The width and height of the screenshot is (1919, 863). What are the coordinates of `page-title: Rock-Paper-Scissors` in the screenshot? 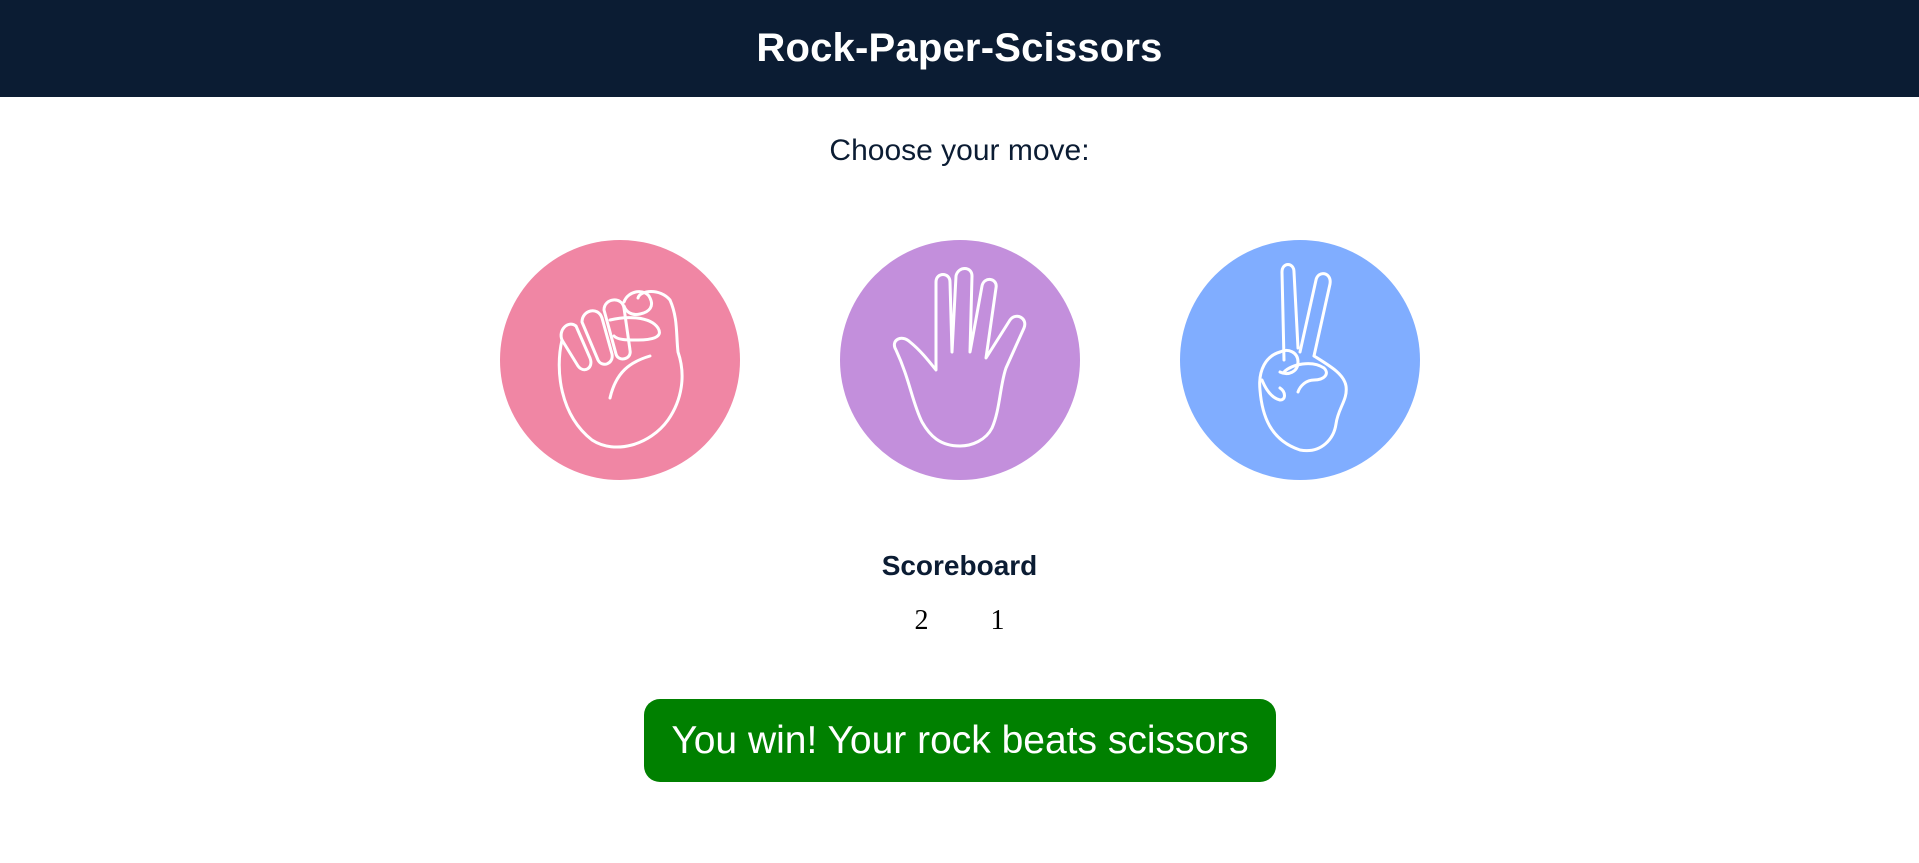 It's located at (959, 48).